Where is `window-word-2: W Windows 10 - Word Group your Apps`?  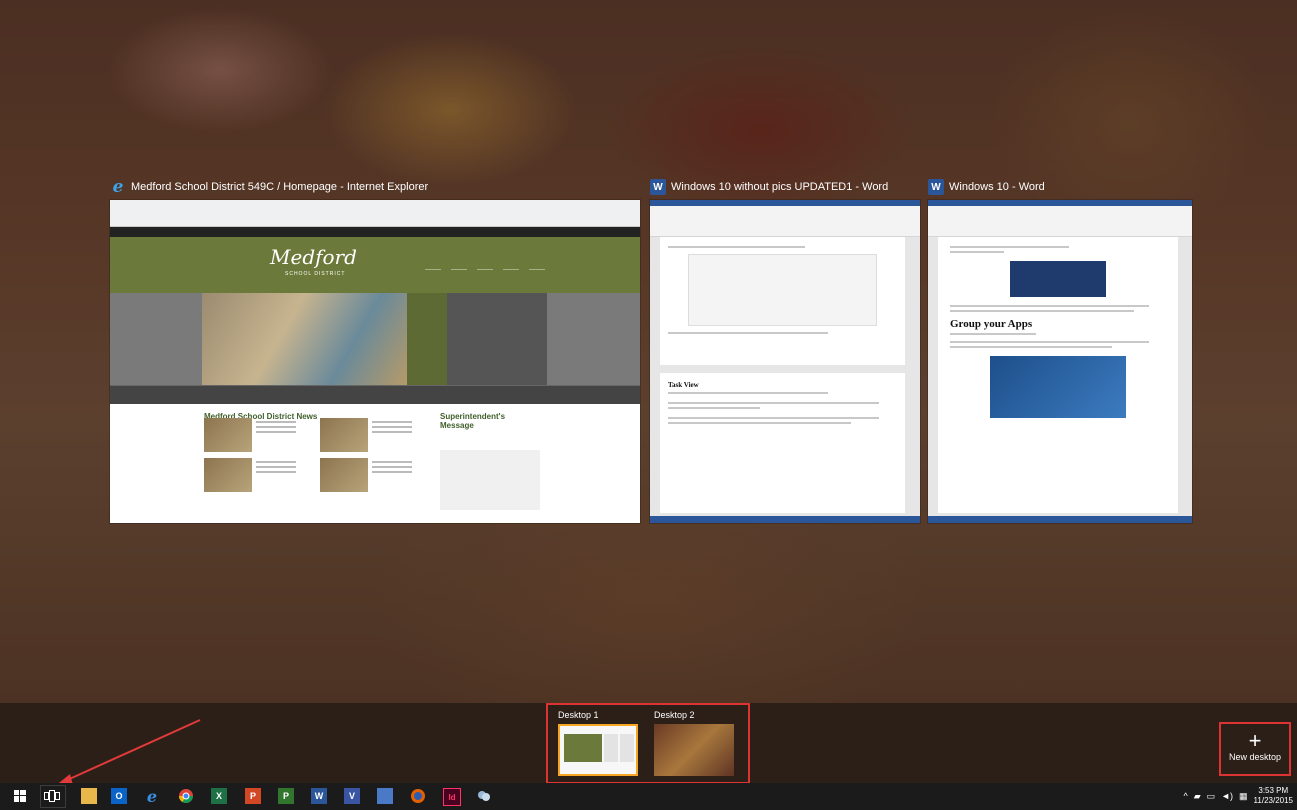
window-word-2: W Windows 10 - Word Group your Apps is located at coordinates (1060, 350).